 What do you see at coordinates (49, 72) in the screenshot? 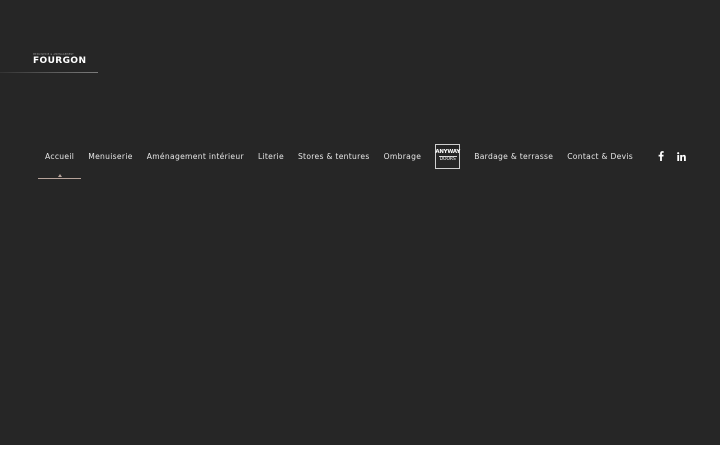
I see `logo-divider` at bounding box center [49, 72].